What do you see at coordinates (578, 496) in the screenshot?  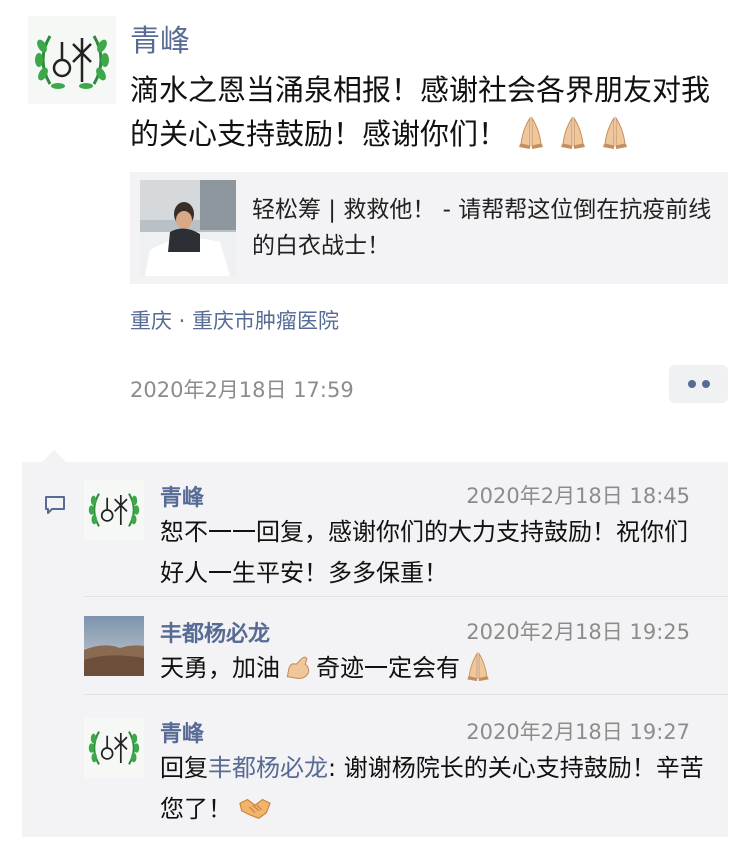 I see `comment-timestamp: 2020年2月18日 18:45` at bounding box center [578, 496].